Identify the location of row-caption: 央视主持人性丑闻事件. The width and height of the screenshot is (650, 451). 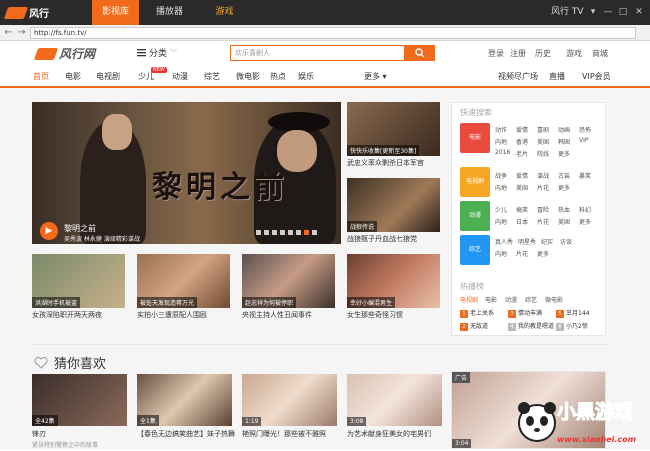
(277, 315).